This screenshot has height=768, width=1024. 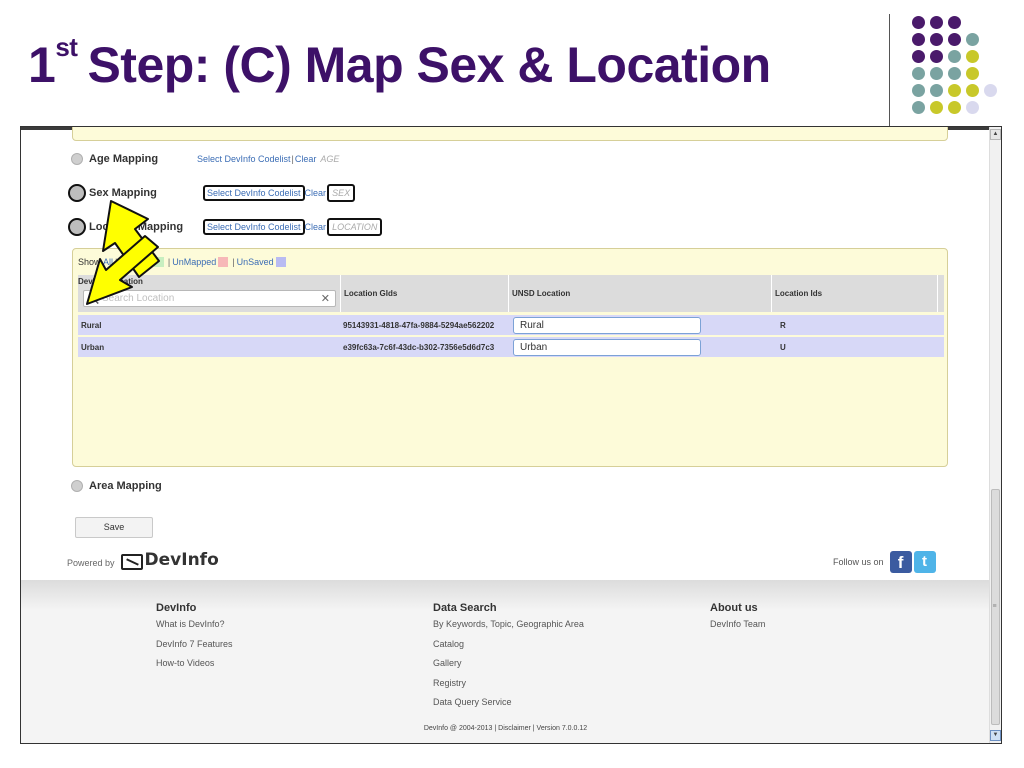 I want to click on footer-link: How-to Videos, so click(x=194, y=668).